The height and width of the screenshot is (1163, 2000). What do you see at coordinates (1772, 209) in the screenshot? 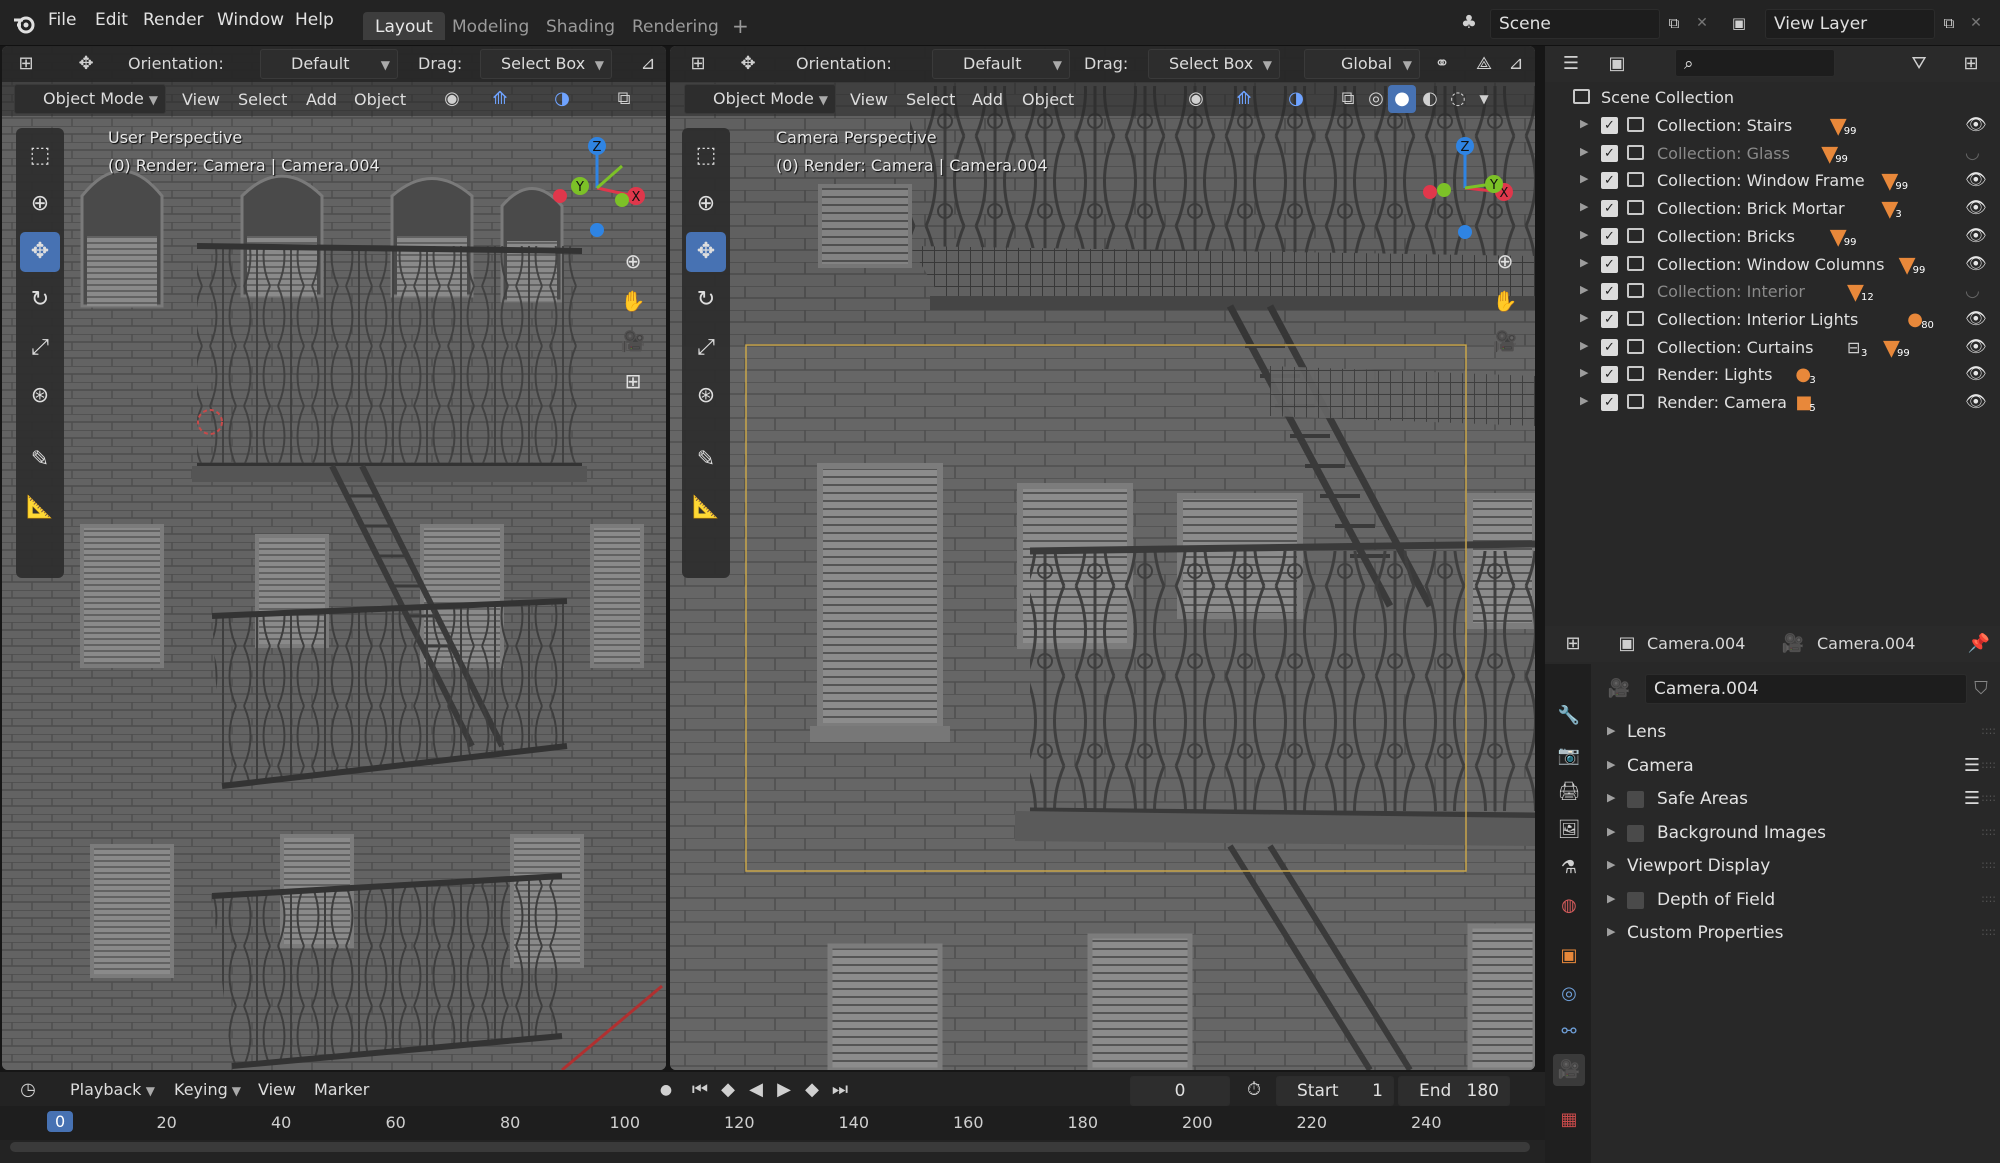
I see `outliner-row: ▶ ✓ Collection: Brick Mortar ▼ 3 👁` at bounding box center [1772, 209].